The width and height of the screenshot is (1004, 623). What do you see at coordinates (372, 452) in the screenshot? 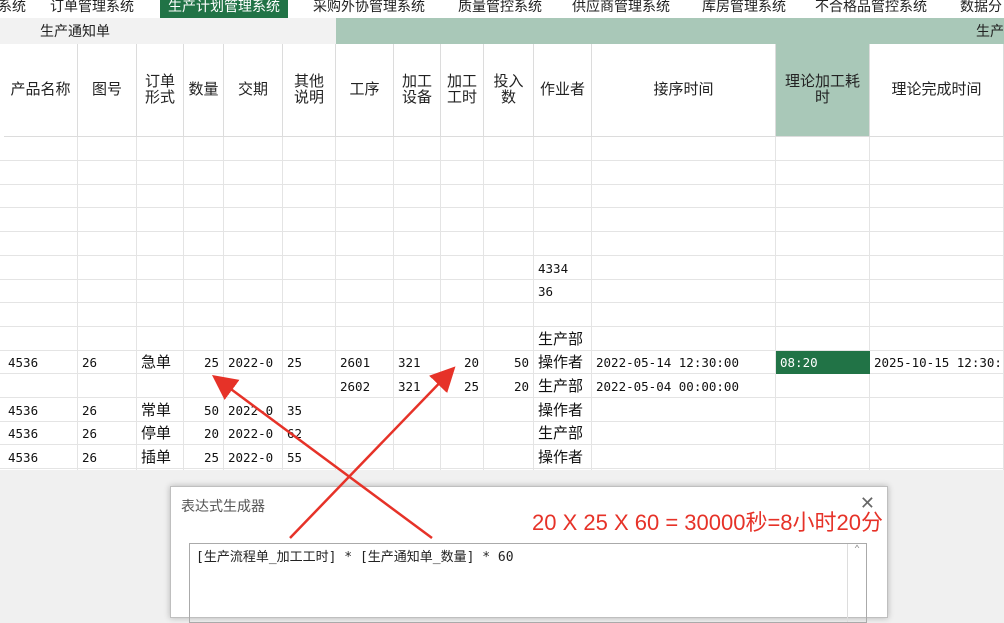
I see `arrow-to-processing-hours` at bounding box center [372, 452].